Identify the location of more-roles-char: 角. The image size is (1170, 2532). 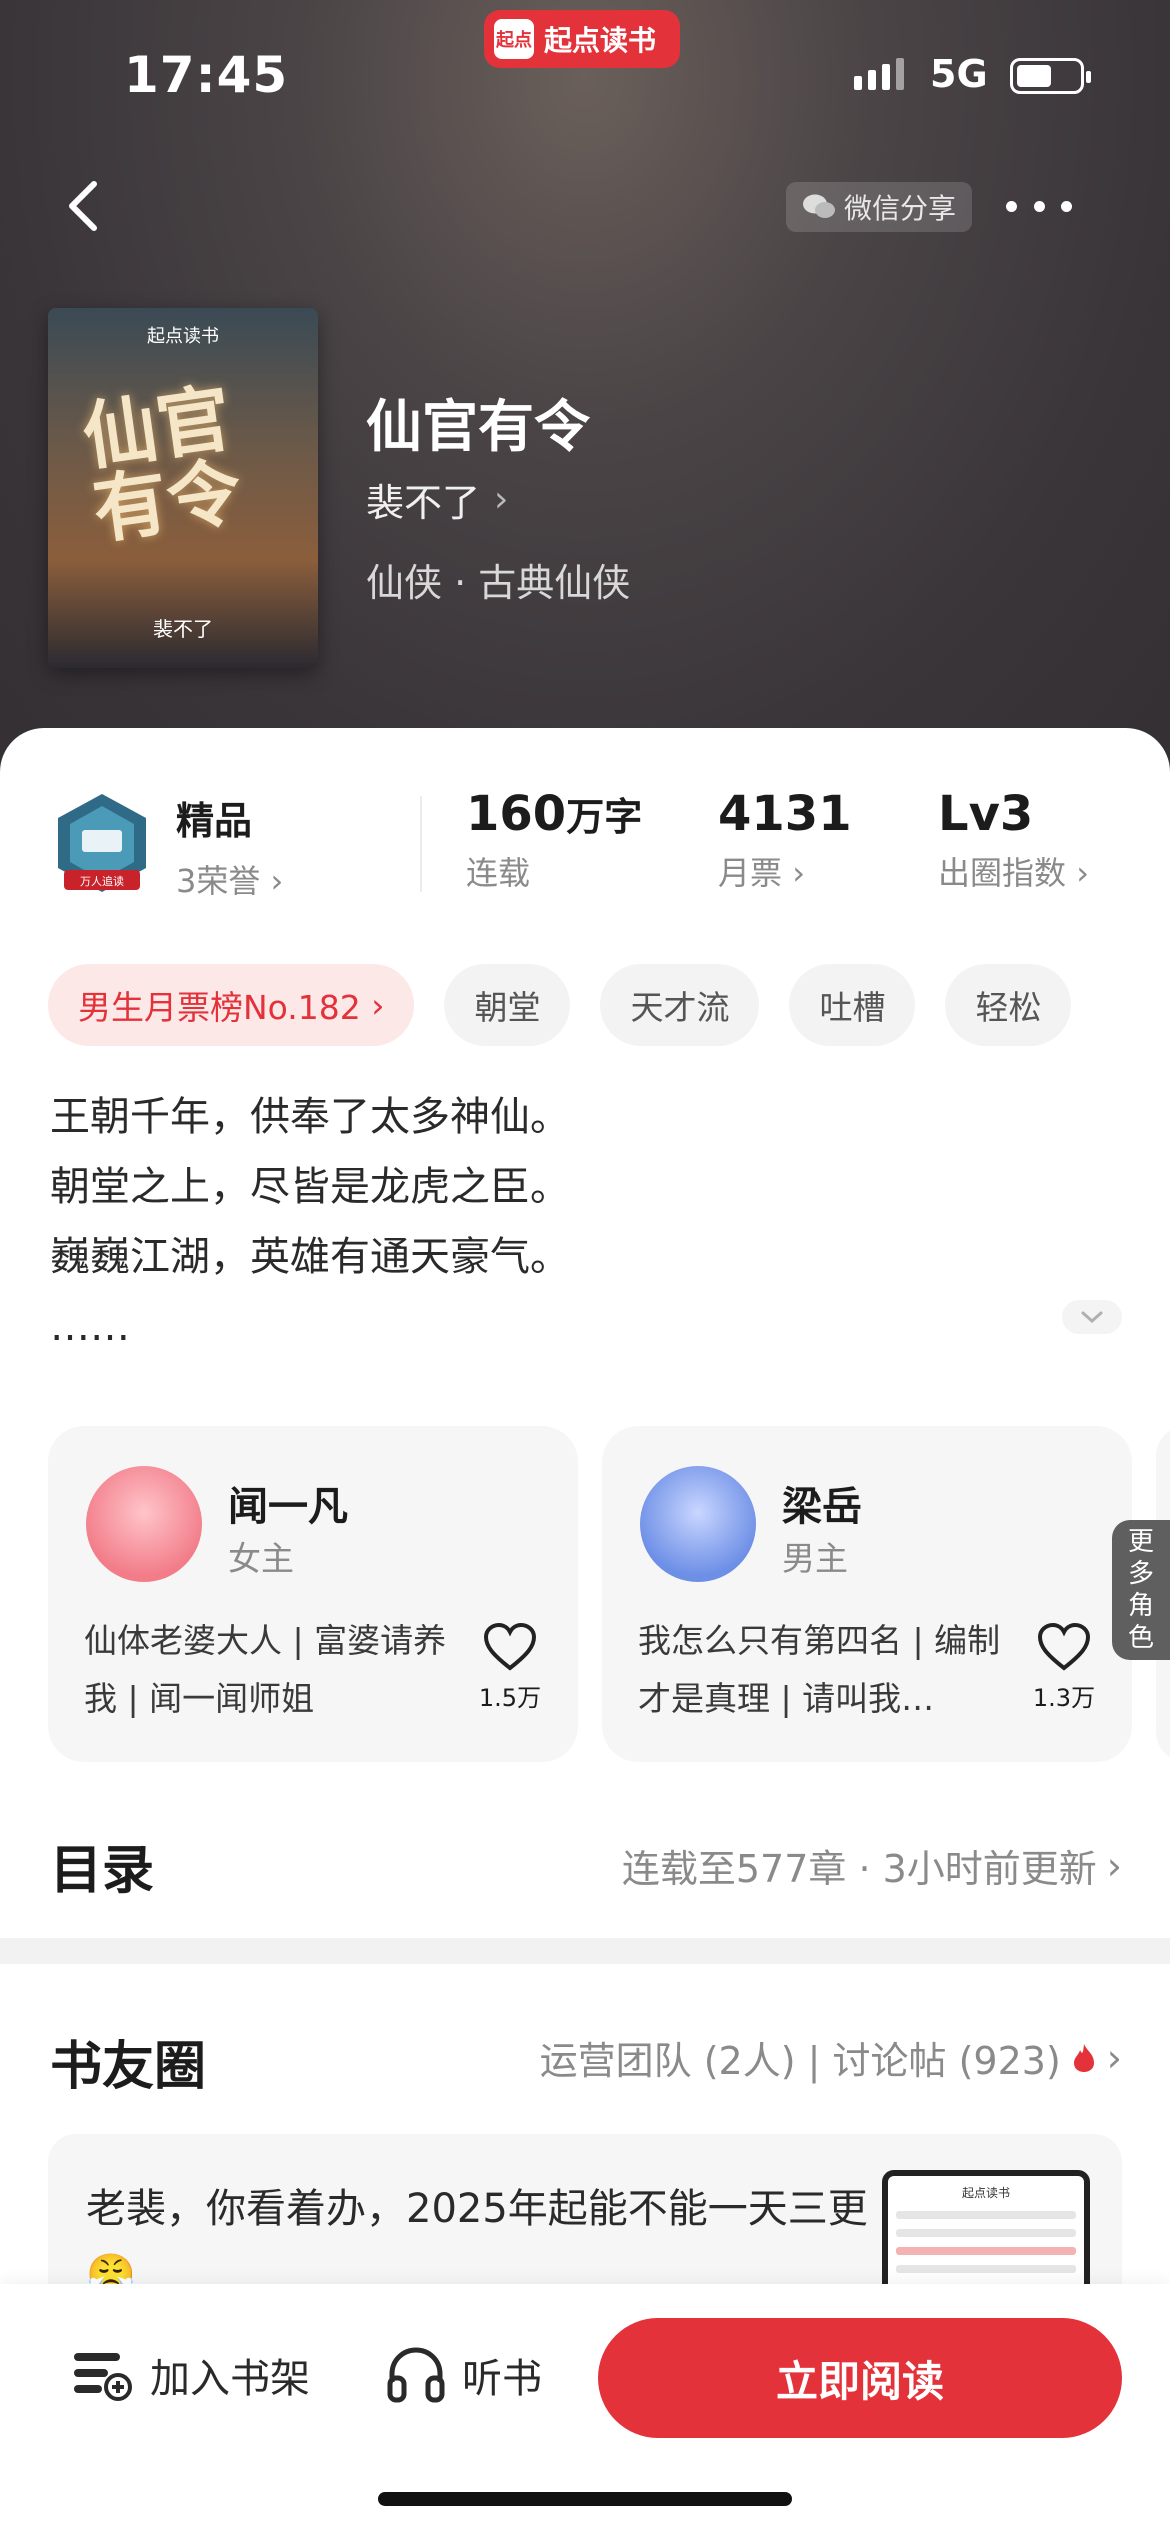
(1140, 1606).